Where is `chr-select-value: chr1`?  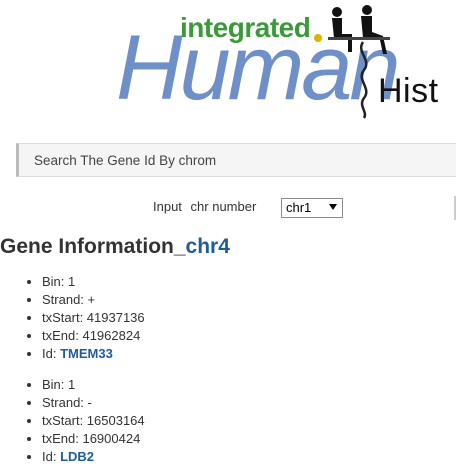
chr-select-value: chr1 is located at coordinates (299, 207).